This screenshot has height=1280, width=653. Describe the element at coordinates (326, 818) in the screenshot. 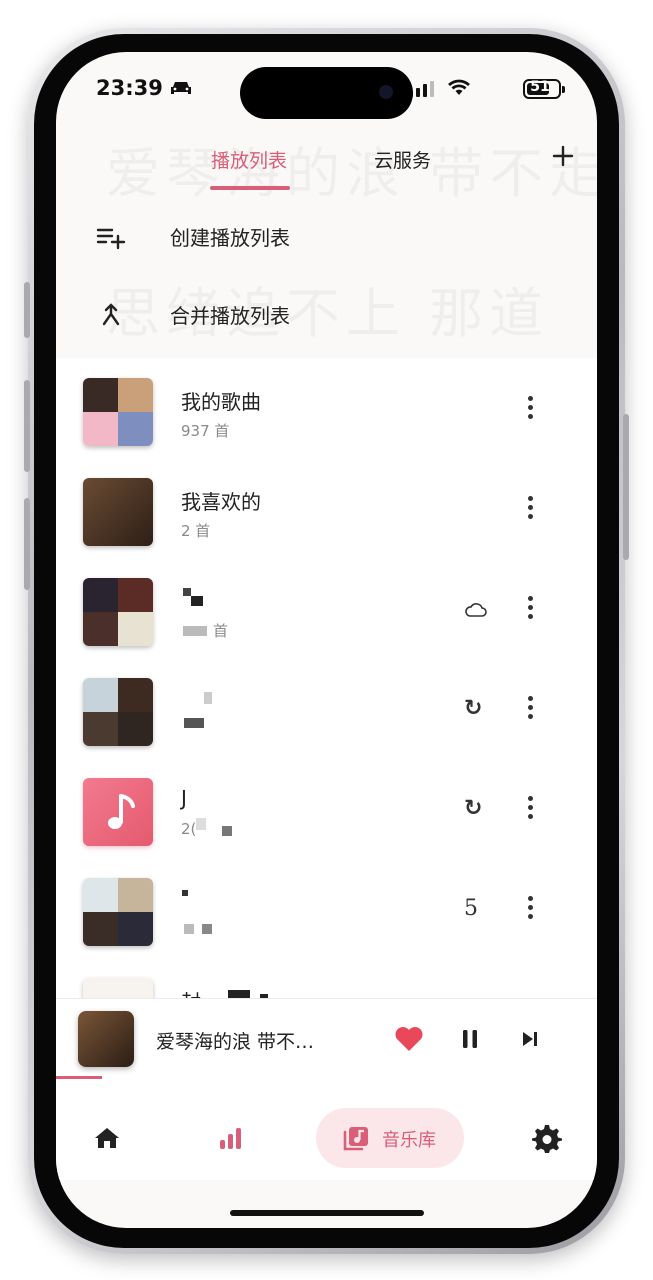

I see `list-item: J 2( ↻` at that location.